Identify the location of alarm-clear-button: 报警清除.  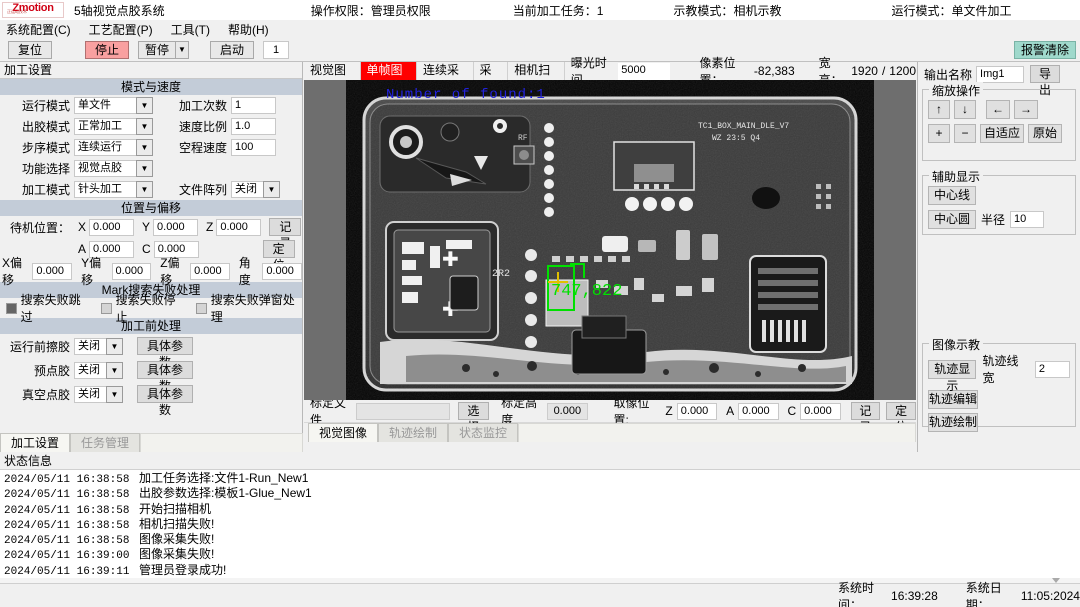
(1044, 50).